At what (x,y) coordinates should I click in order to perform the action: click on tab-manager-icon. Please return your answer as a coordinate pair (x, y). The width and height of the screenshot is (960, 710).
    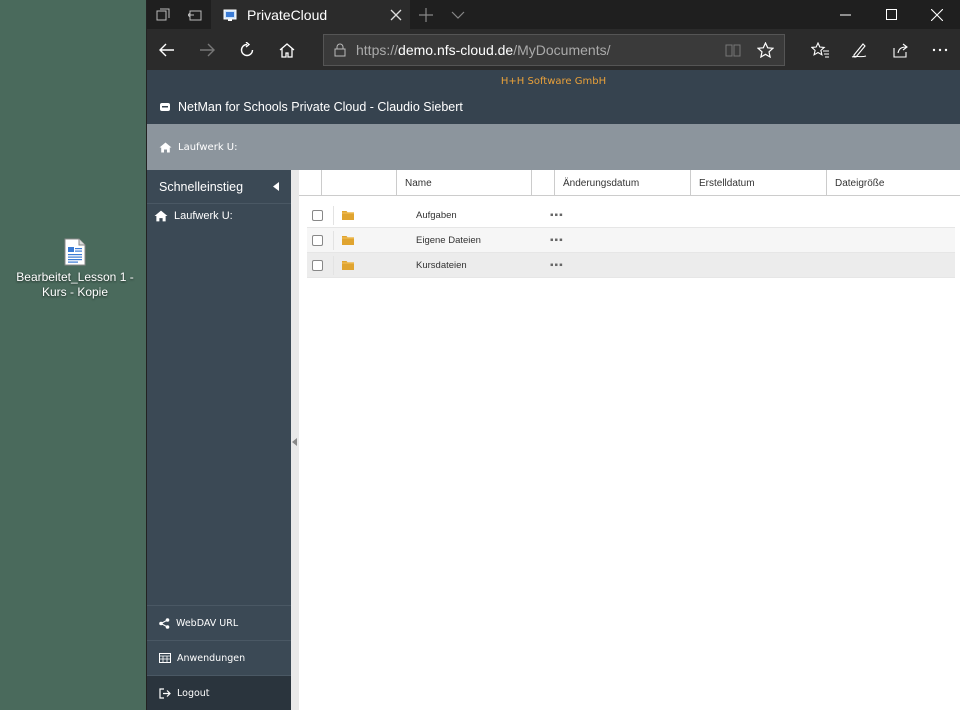
    Looking at the image, I should click on (163, 14).